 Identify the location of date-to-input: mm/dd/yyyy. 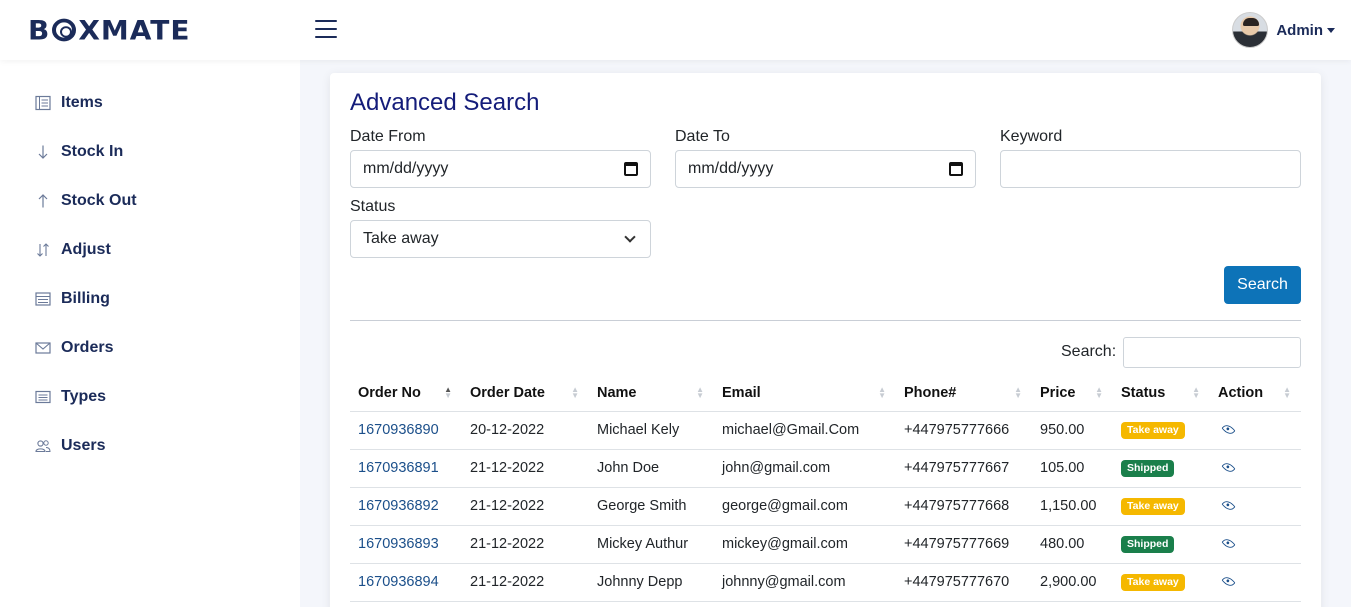
(825, 169).